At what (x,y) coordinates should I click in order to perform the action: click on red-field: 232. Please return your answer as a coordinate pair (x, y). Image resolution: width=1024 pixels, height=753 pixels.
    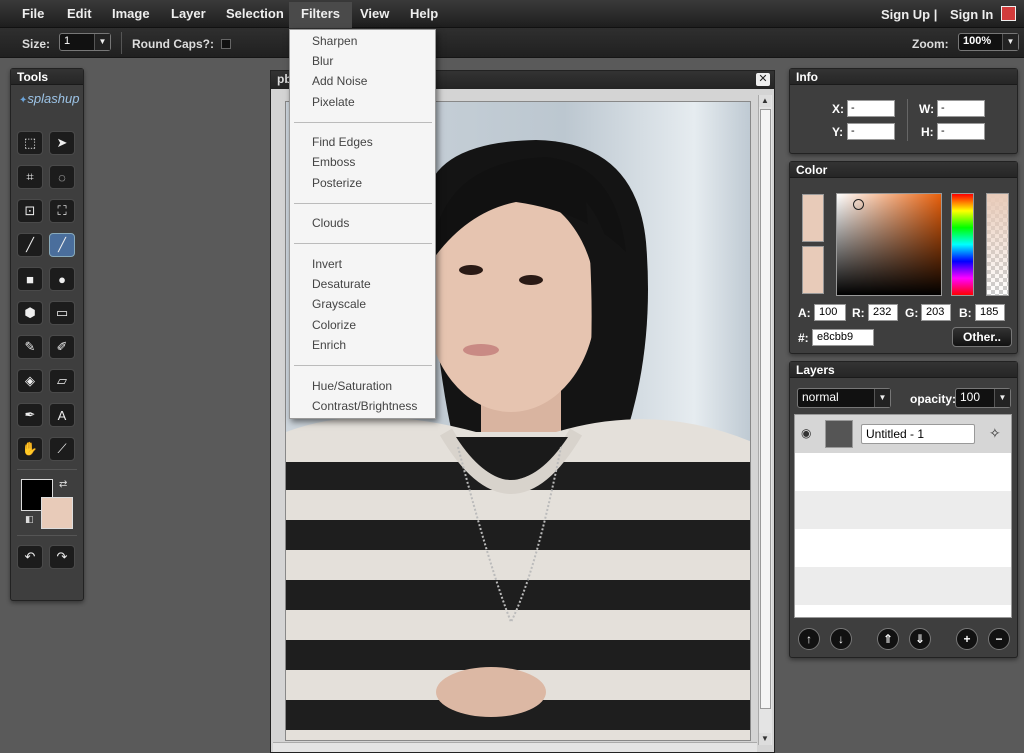
    Looking at the image, I should click on (883, 312).